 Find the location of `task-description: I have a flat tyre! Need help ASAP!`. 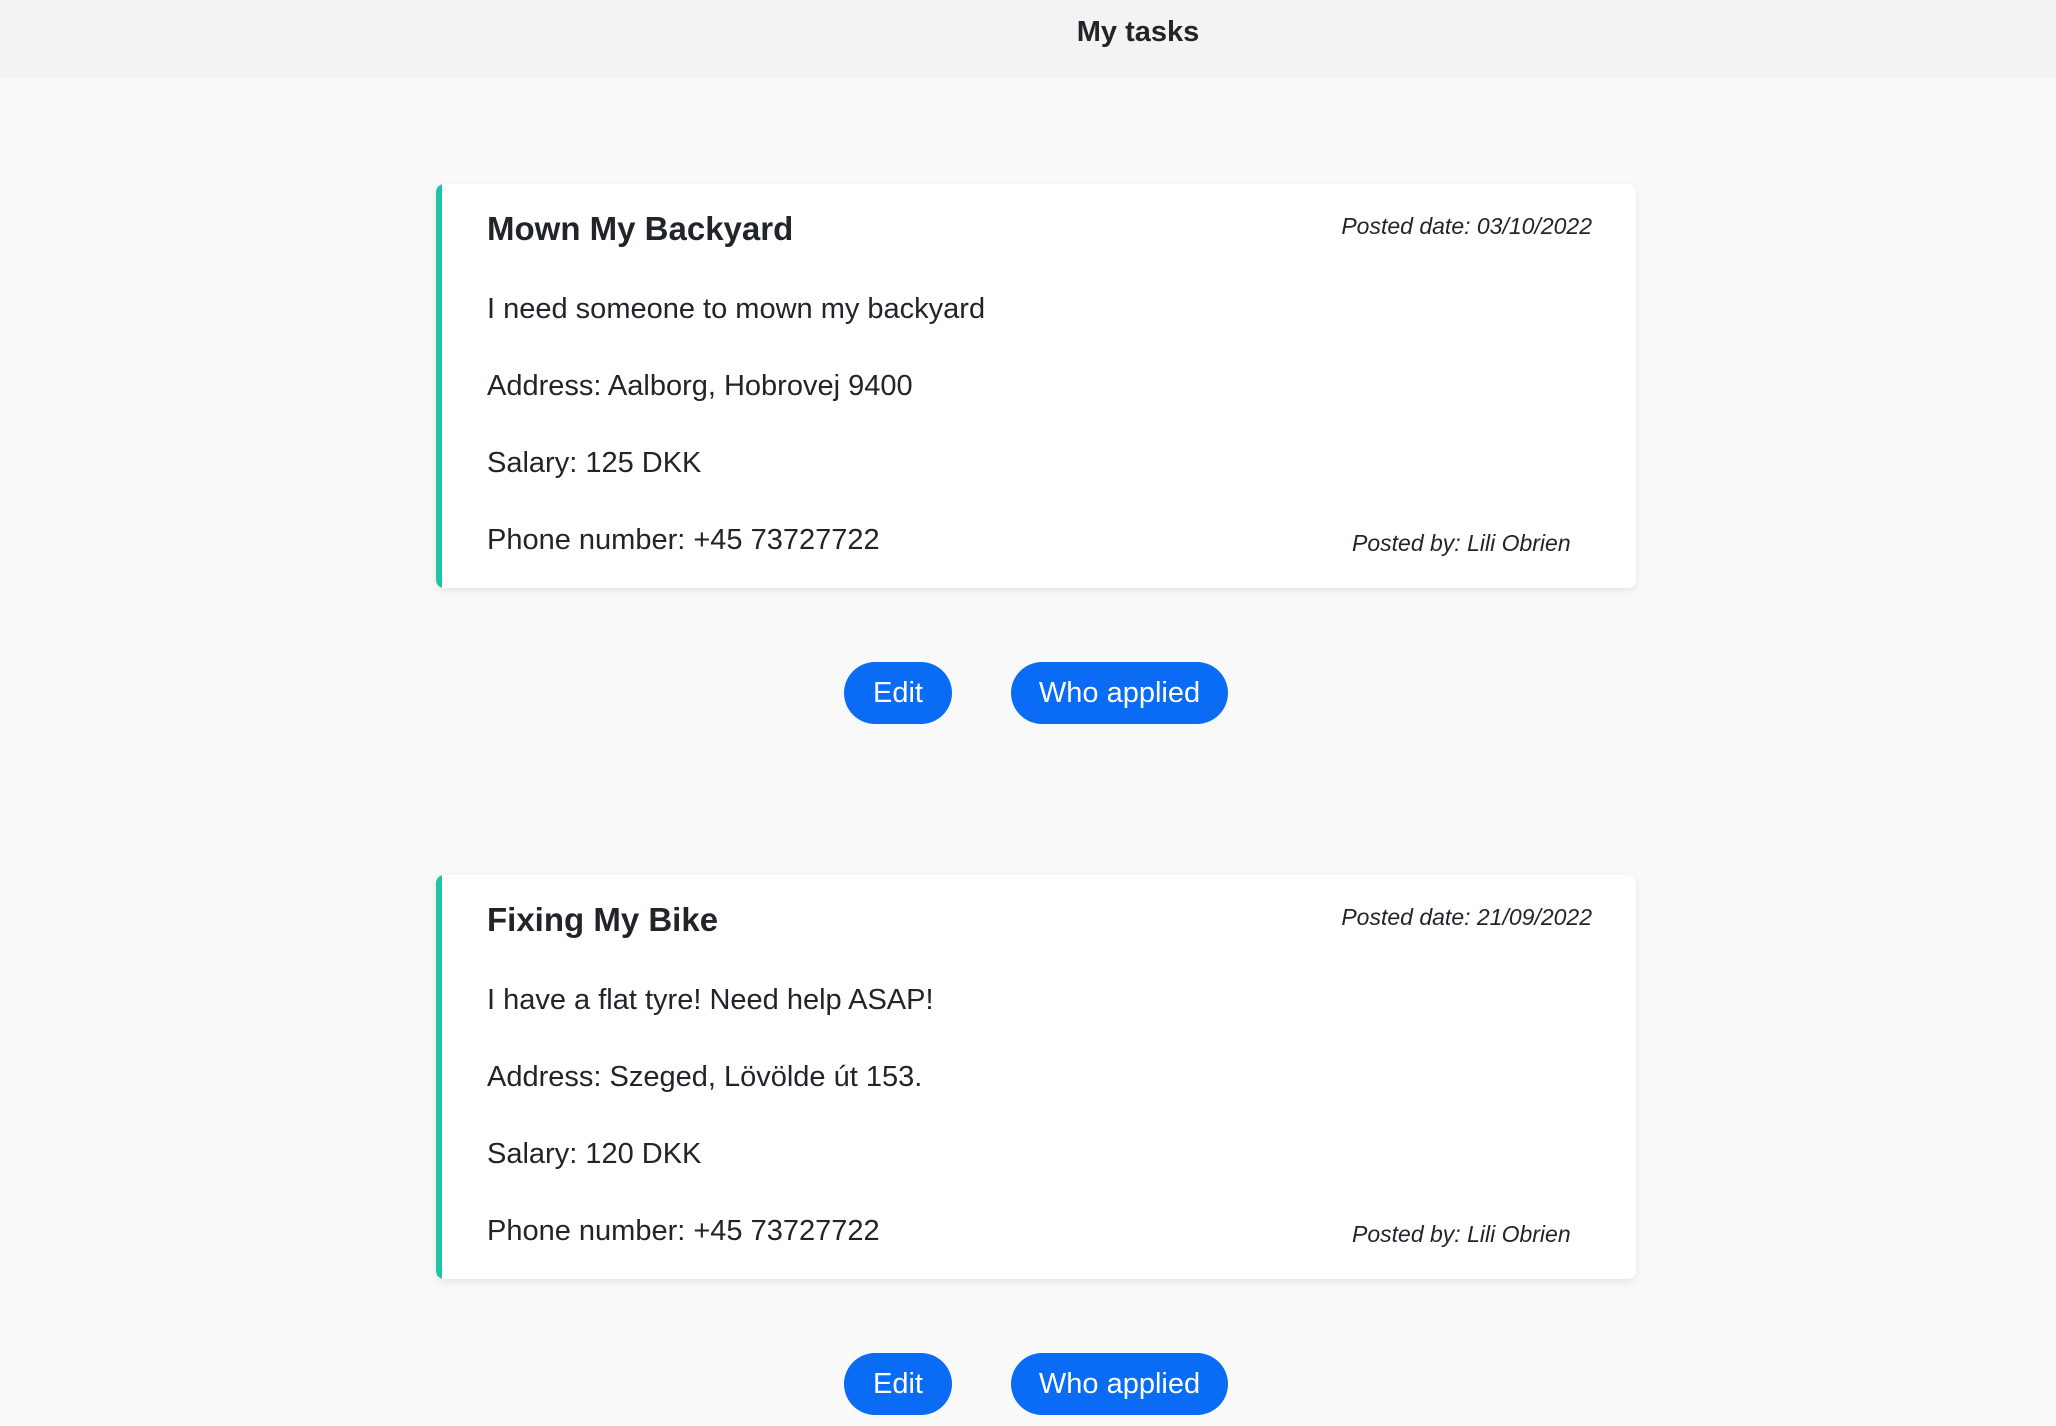

task-description: I have a flat tyre! Need help ASAP! is located at coordinates (710, 1000).